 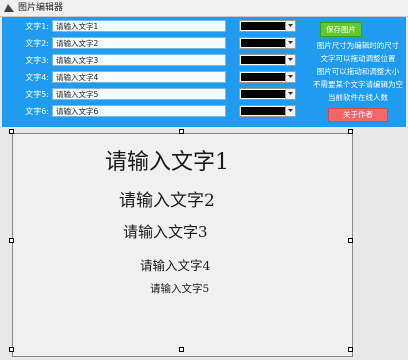 I want to click on canvas-text-1: 请输入文字1, so click(x=167, y=160).